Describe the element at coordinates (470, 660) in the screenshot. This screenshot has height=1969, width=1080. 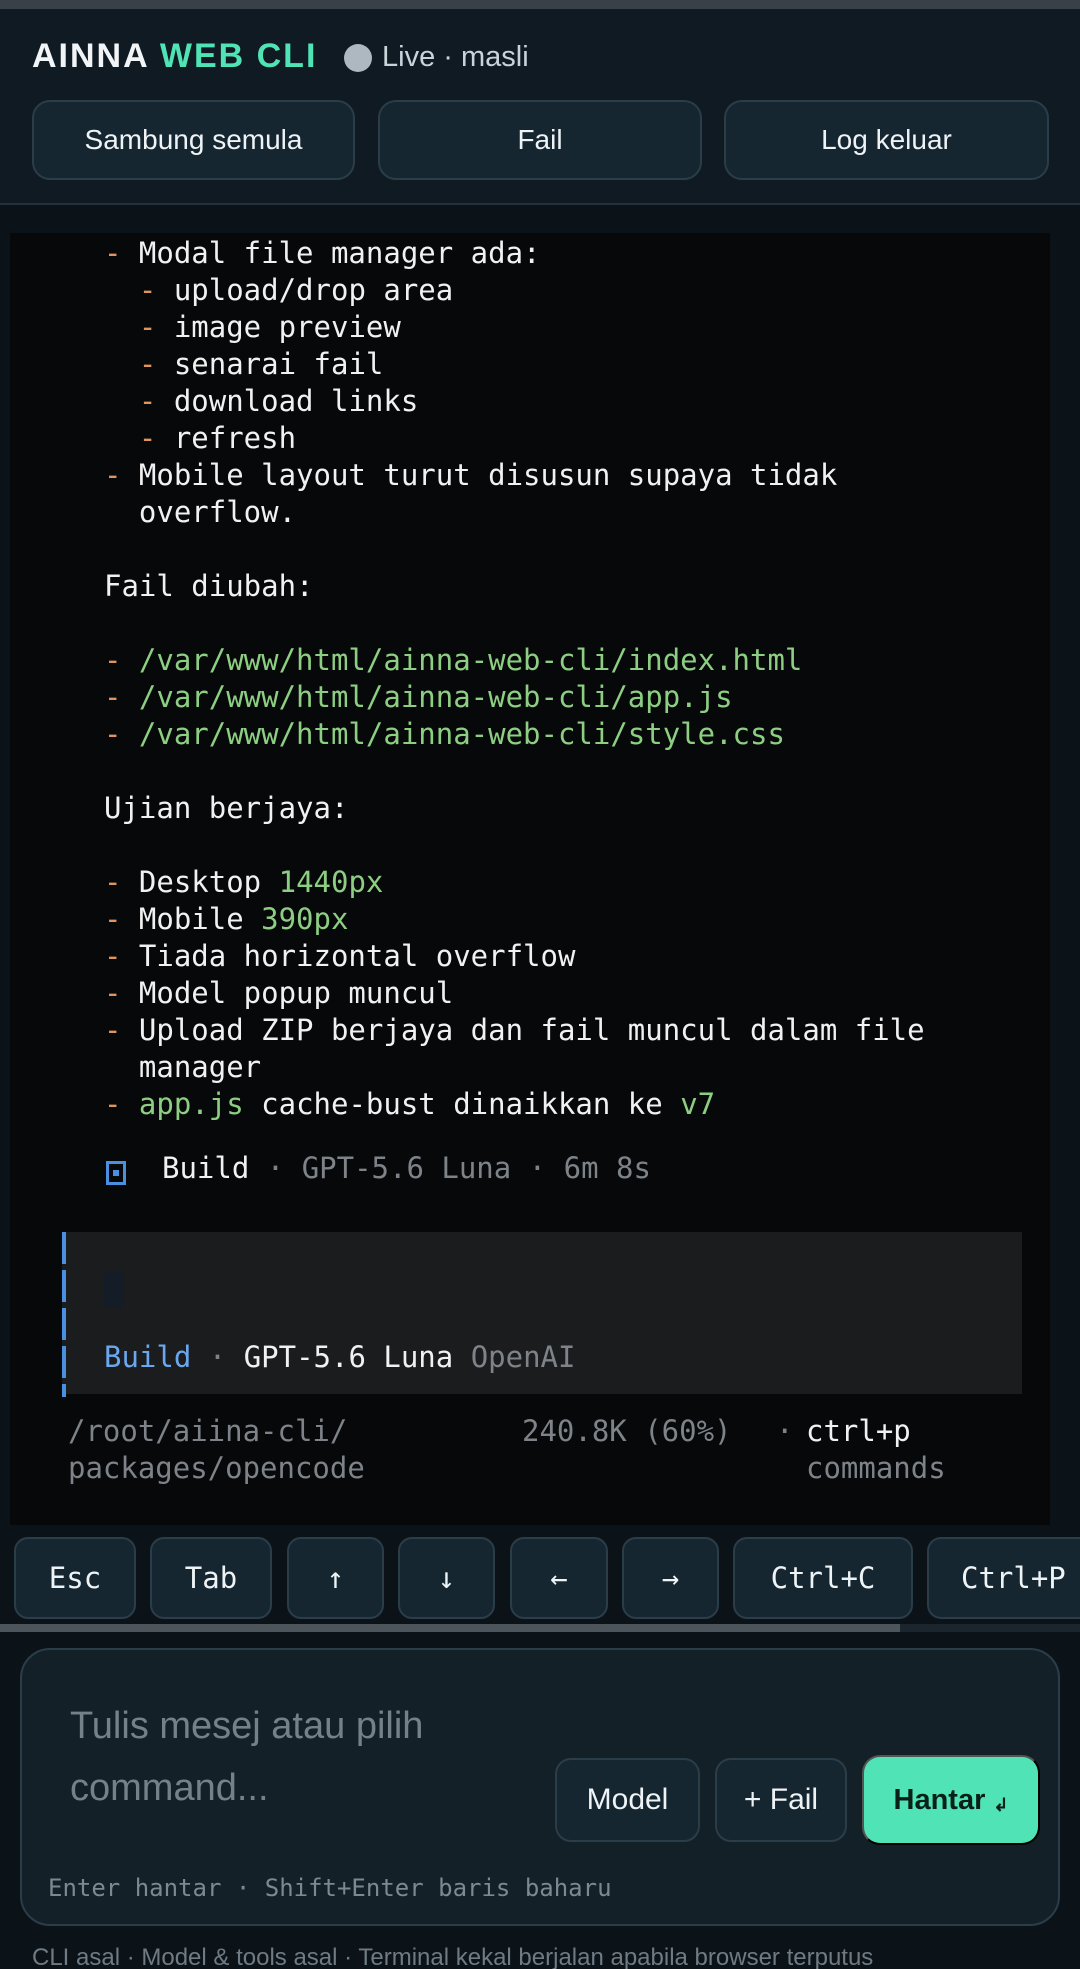
I see `terminal-text: /var/www/html/ainna-web-cli/index.html` at that location.